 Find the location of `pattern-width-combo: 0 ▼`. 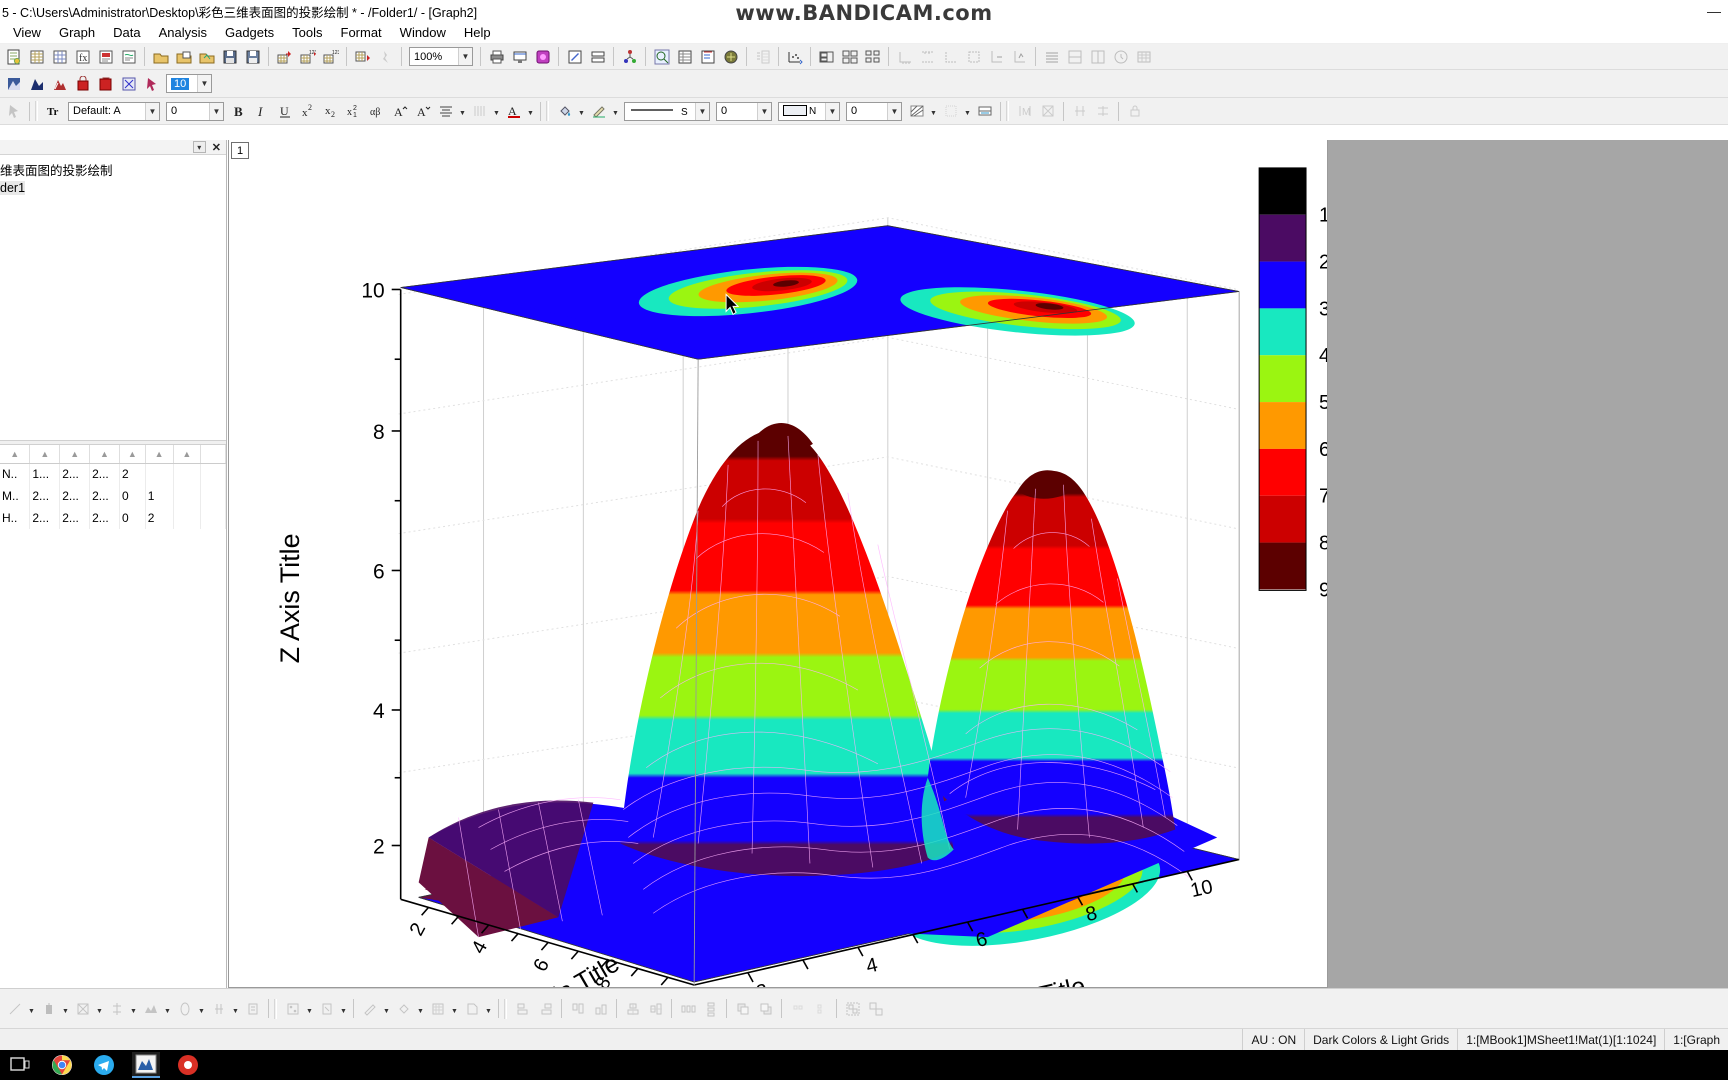

pattern-width-combo: 0 ▼ is located at coordinates (874, 111).